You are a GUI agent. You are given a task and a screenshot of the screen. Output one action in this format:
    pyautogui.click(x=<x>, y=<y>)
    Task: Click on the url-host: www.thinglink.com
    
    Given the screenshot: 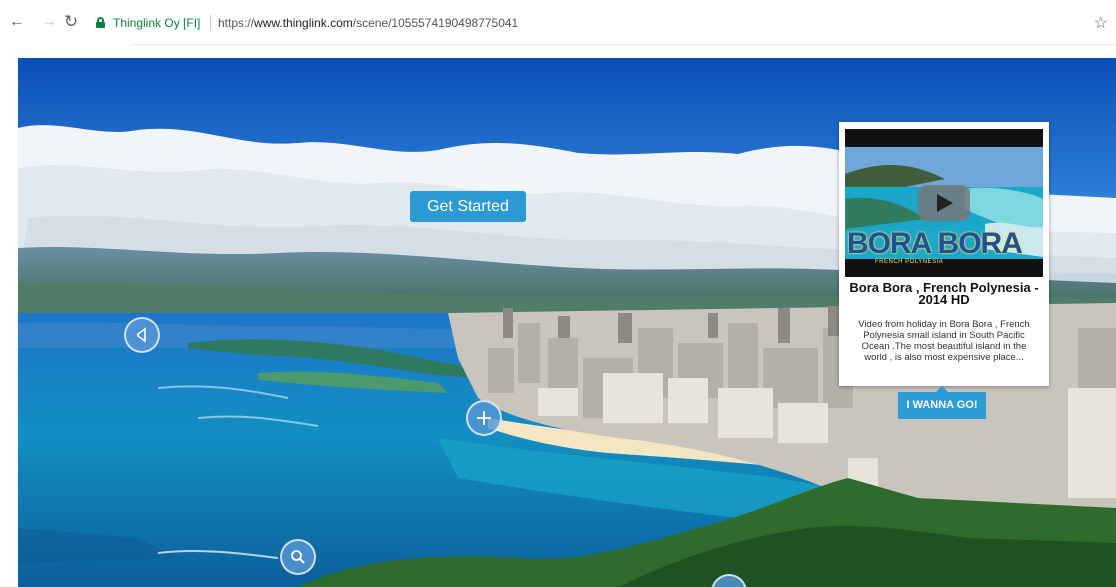 What is the action you would take?
    pyautogui.click(x=303, y=23)
    